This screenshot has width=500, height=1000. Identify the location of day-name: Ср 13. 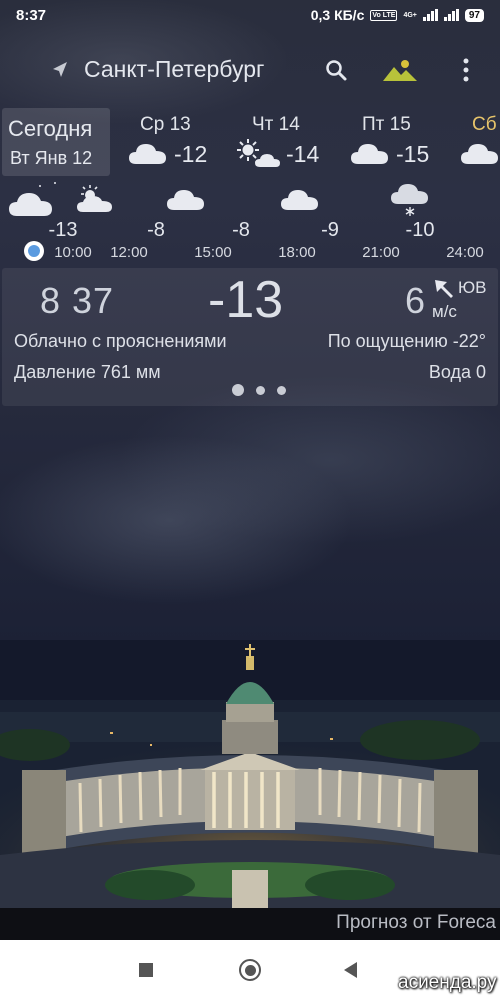
(165, 124).